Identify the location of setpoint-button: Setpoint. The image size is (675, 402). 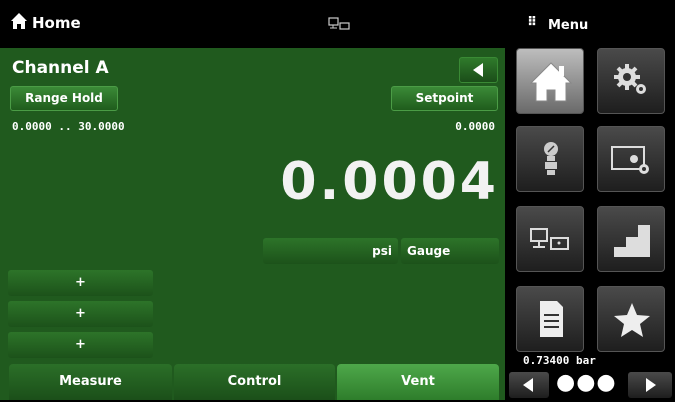
(444, 98).